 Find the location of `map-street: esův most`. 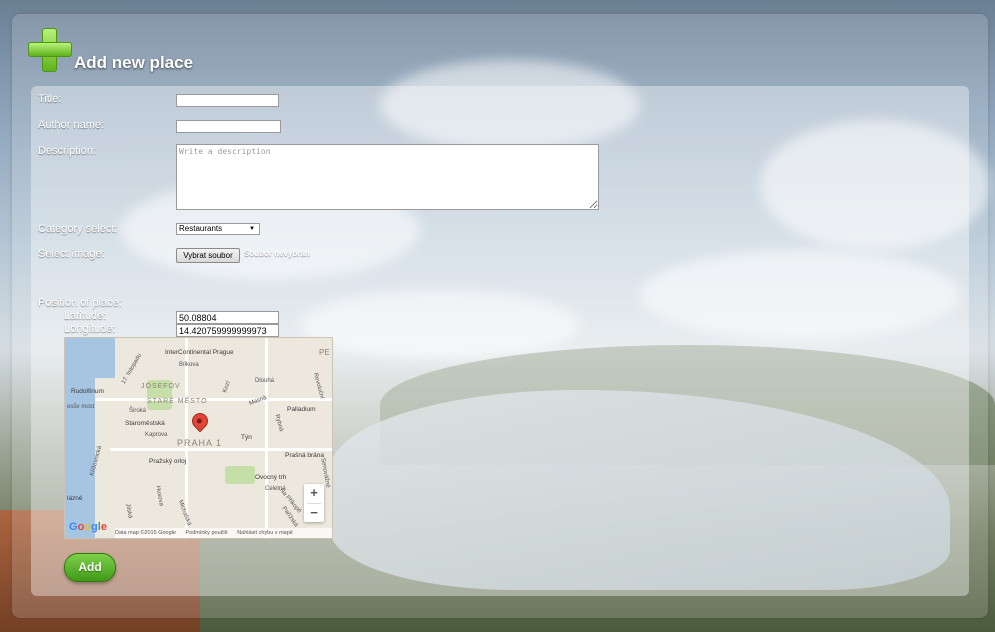

map-street: esův most is located at coordinates (81, 407).